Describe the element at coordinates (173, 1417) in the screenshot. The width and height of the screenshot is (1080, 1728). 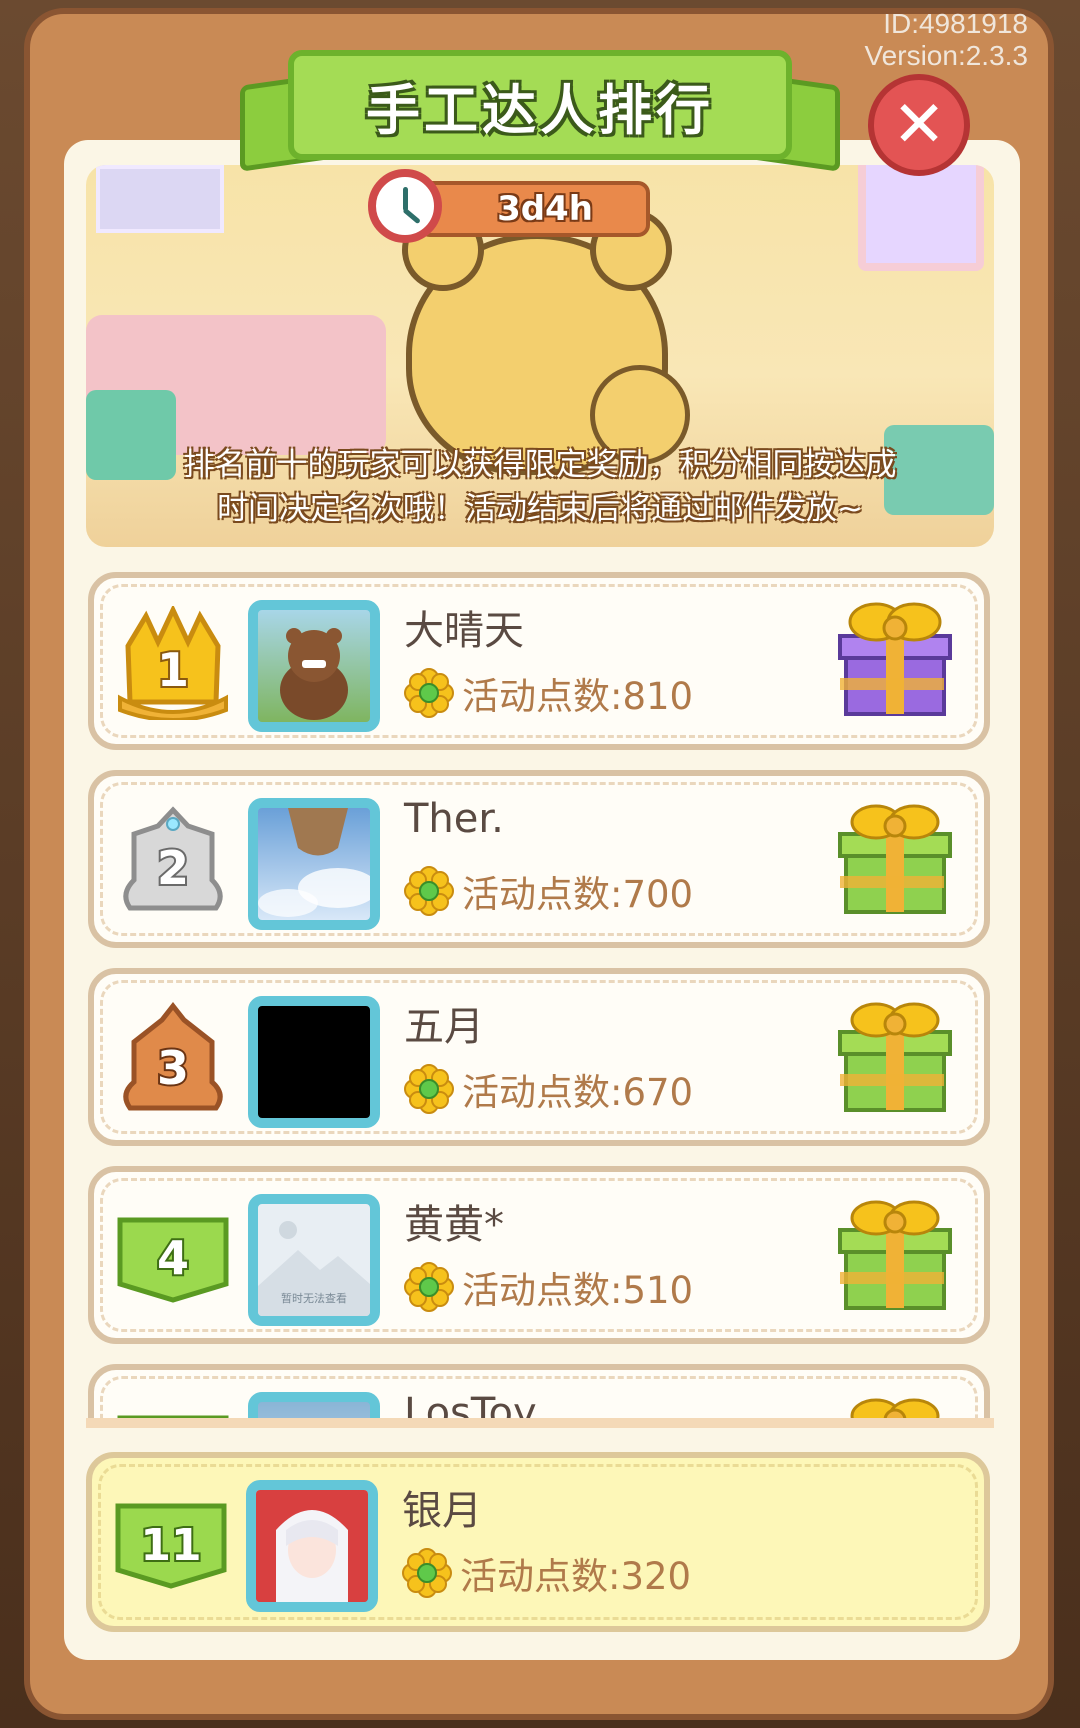
I see `green-rank-badge` at that location.